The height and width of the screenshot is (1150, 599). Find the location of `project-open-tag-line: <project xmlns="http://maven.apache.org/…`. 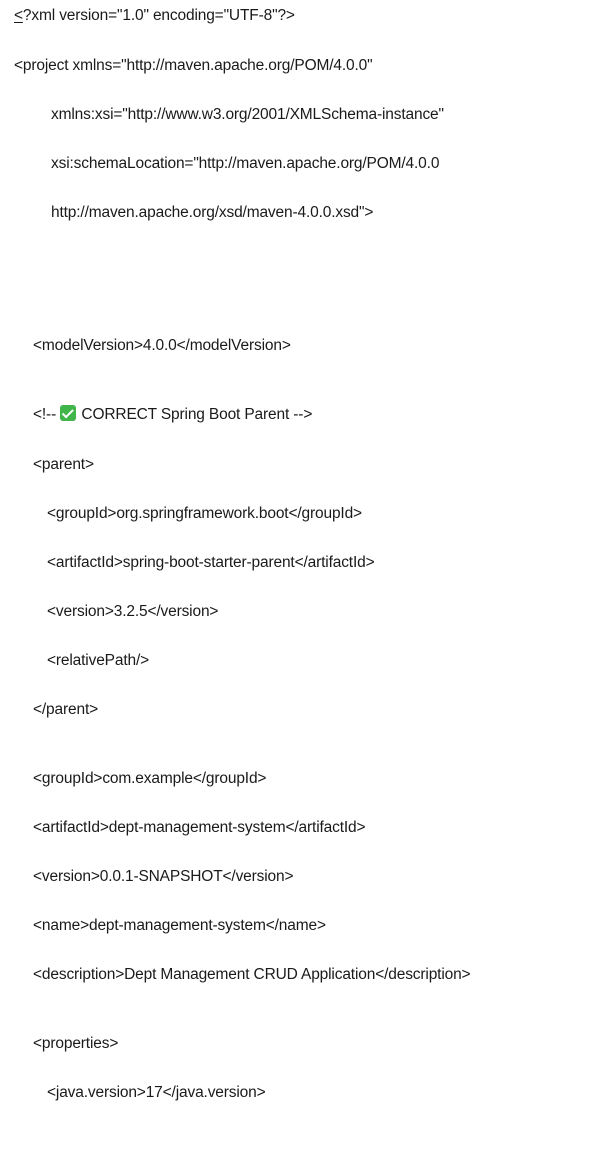

project-open-tag-line: <project xmlns="http://maven.apache.org/… is located at coordinates (193, 65).